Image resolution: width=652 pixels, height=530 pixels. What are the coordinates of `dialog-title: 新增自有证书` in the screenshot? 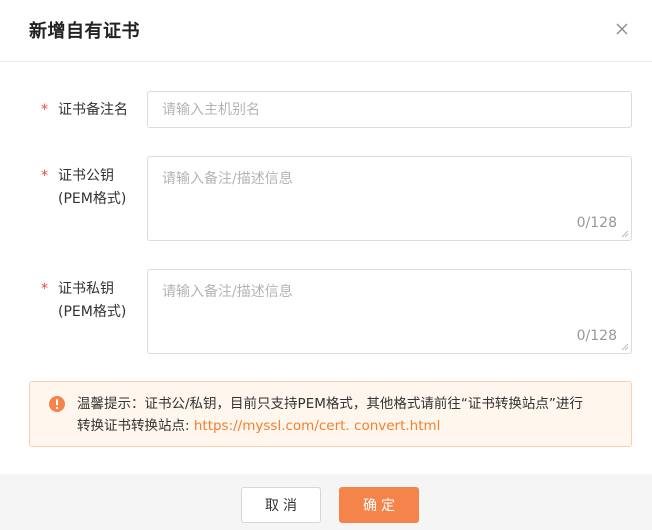 It's located at (84, 31).